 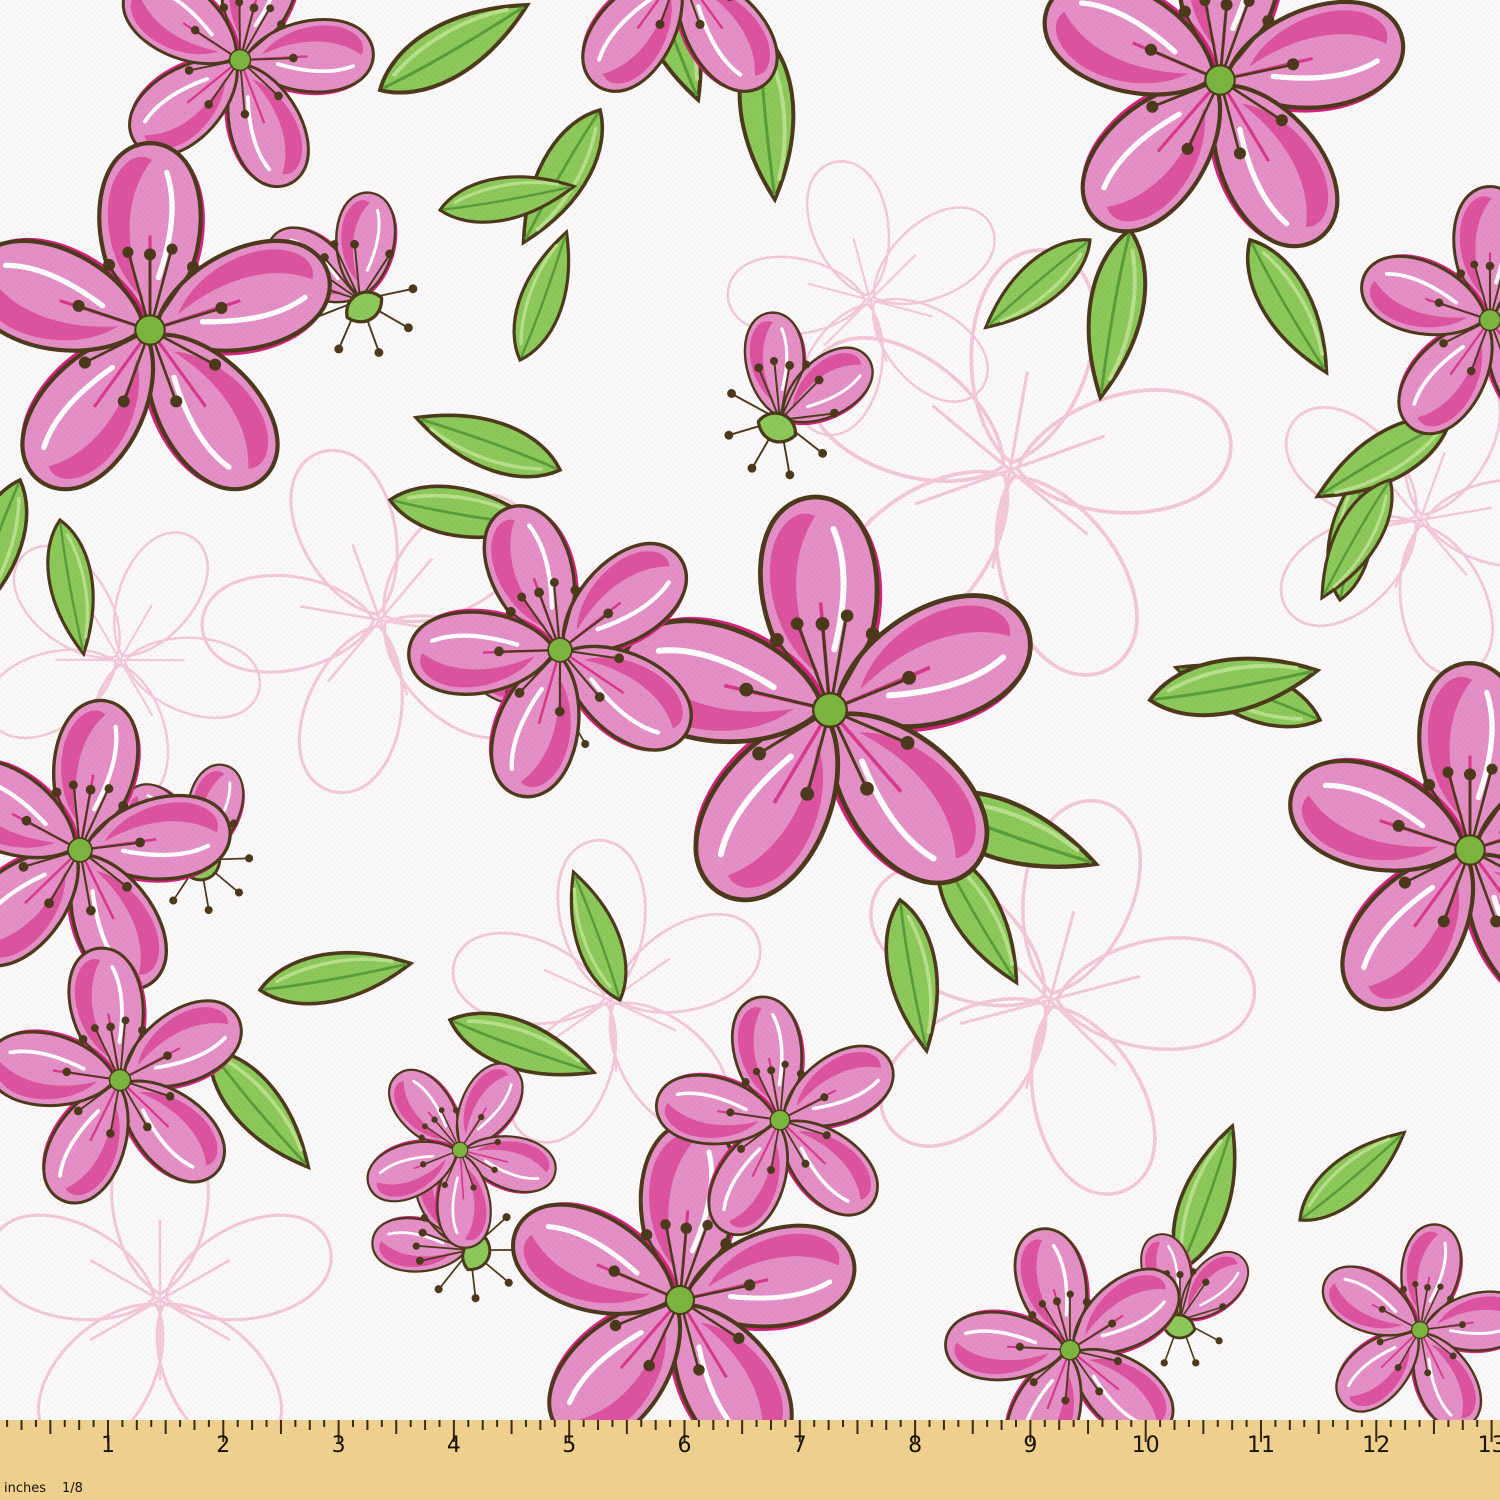 I want to click on ruler-number: 12, so click(x=1376, y=1445).